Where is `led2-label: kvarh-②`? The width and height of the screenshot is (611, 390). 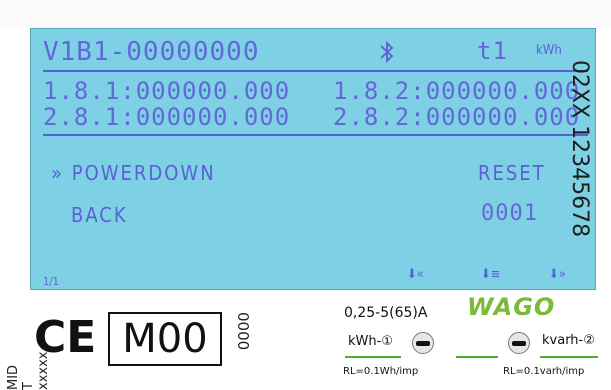 led2-label: kvarh-② is located at coordinates (568, 340).